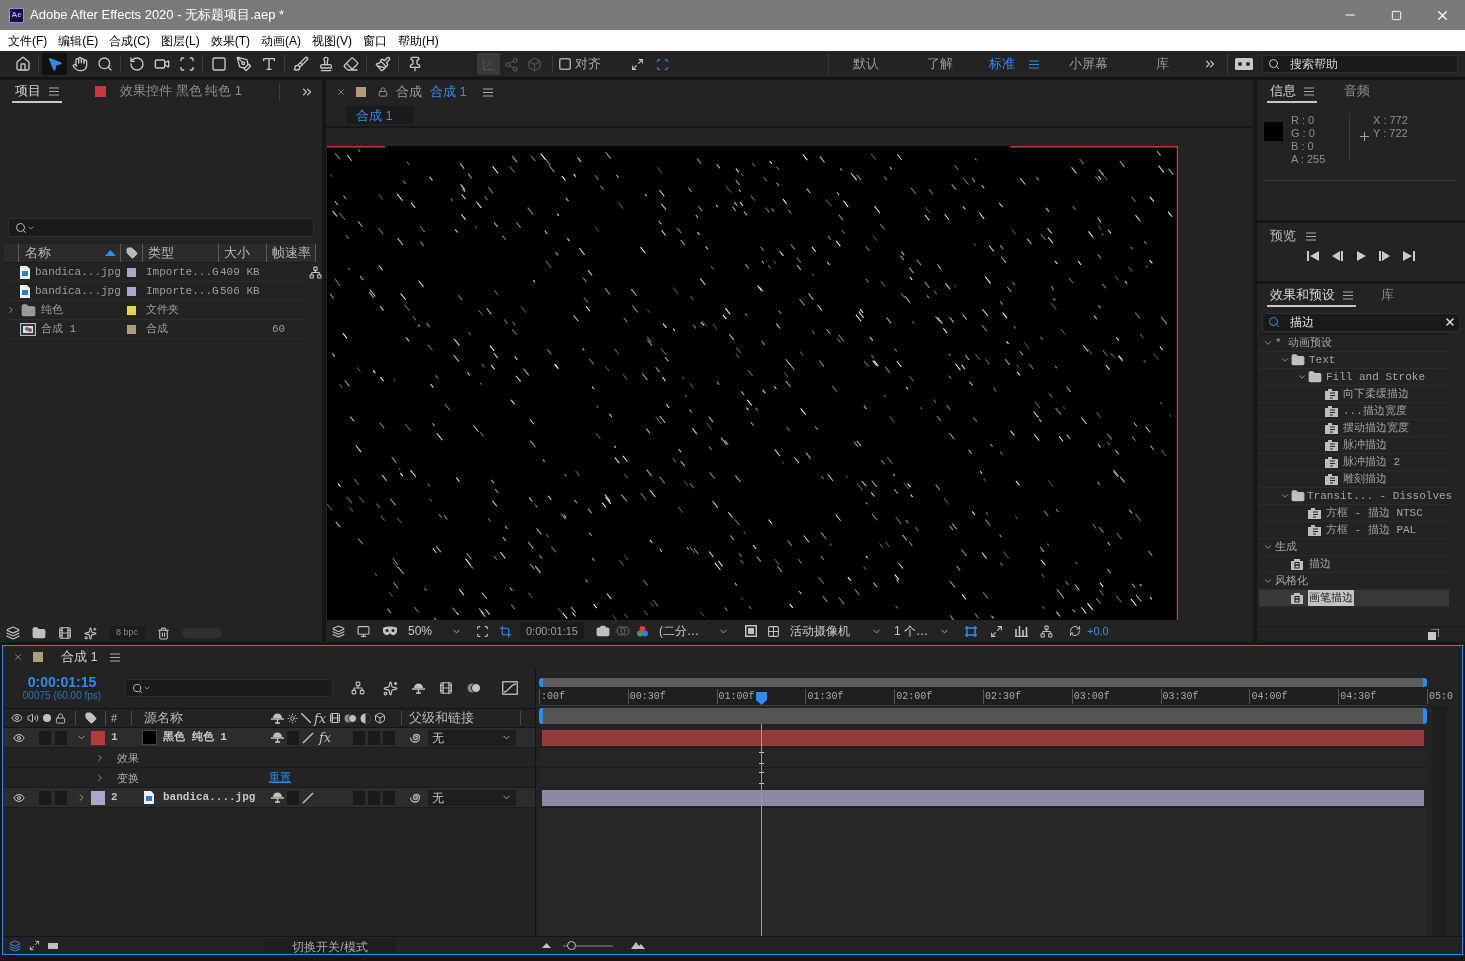 The image size is (1465, 961). Describe the element at coordinates (983, 797) in the screenshot. I see `layer-duration-bar` at that location.